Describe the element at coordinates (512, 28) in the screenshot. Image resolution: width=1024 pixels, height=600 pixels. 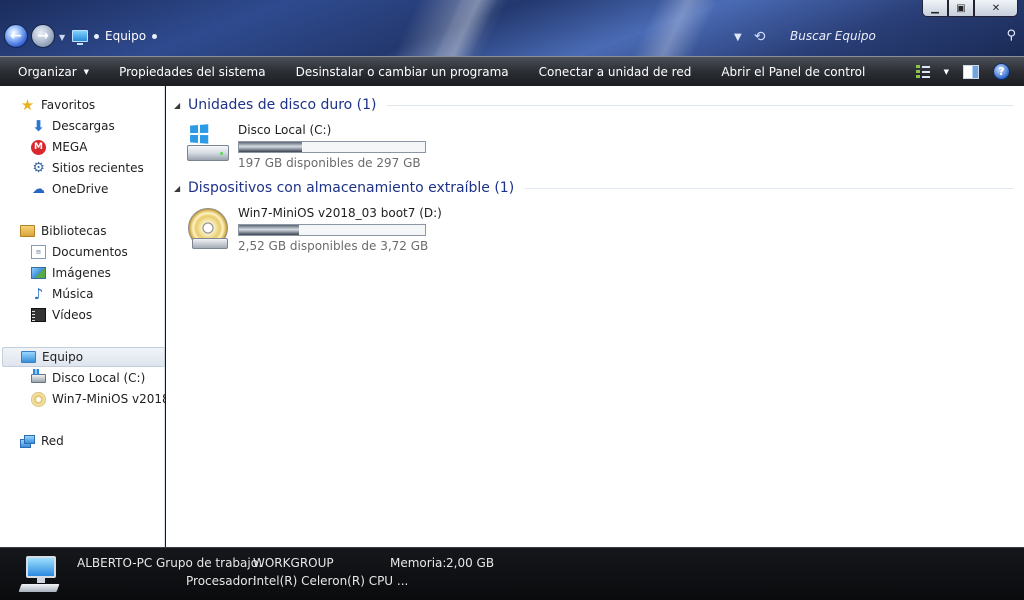
I see `title-bar: ▁ ▣ ✕ ← → ▼ Equipo ▼ ⟲ Buscar Equipo ⚲` at that location.